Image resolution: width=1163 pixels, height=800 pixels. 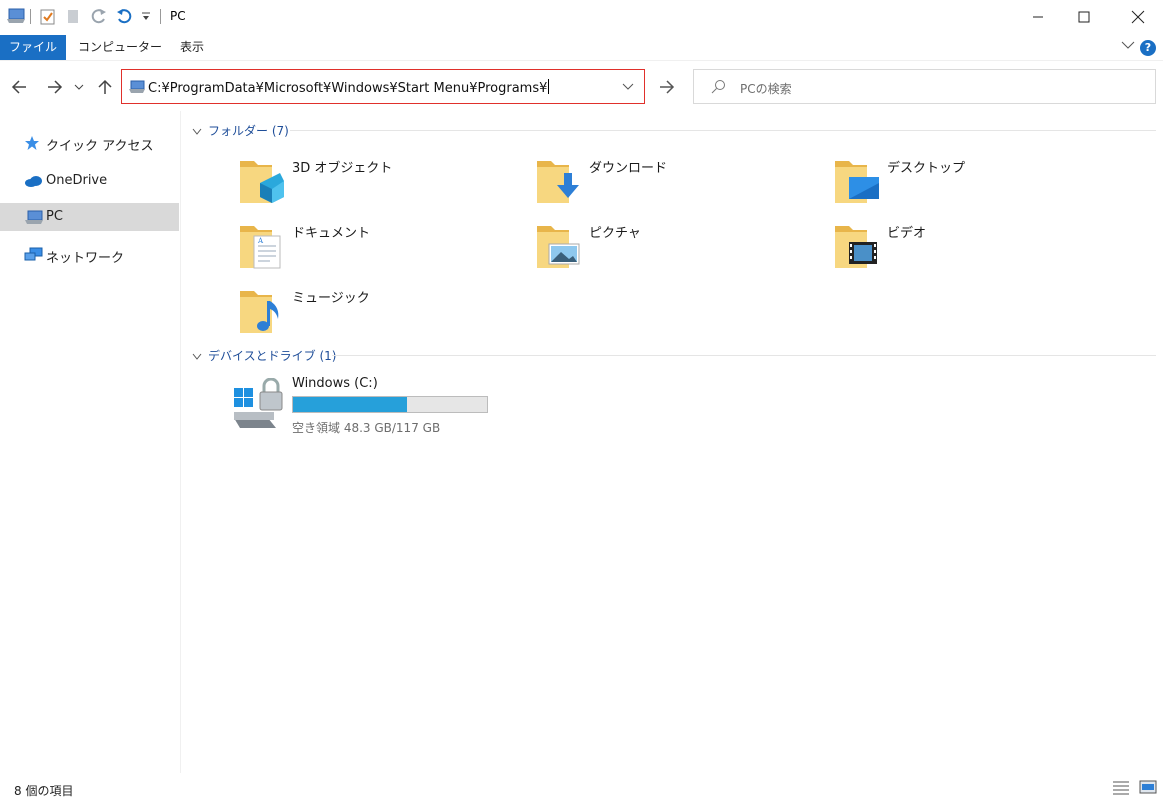 I want to click on tab-file: ファイル, so click(x=33, y=47).